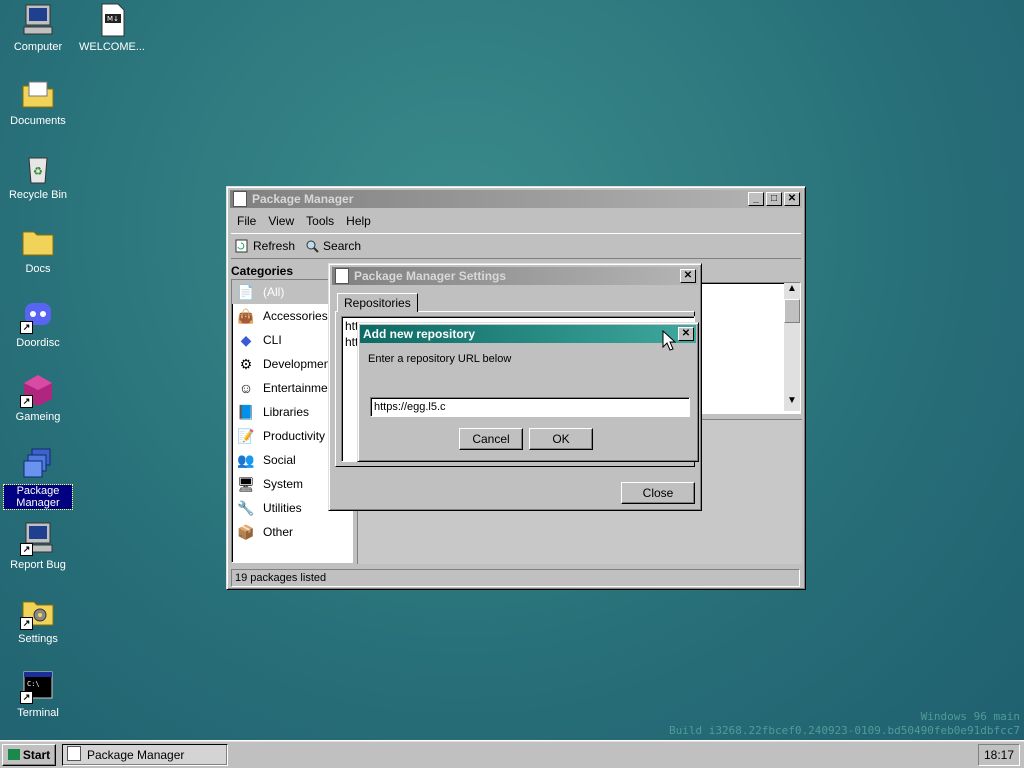 Image resolution: width=1024 pixels, height=768 pixels. What do you see at coordinates (246, 508) in the screenshot?
I see `utilities-icon: 🔧` at bounding box center [246, 508].